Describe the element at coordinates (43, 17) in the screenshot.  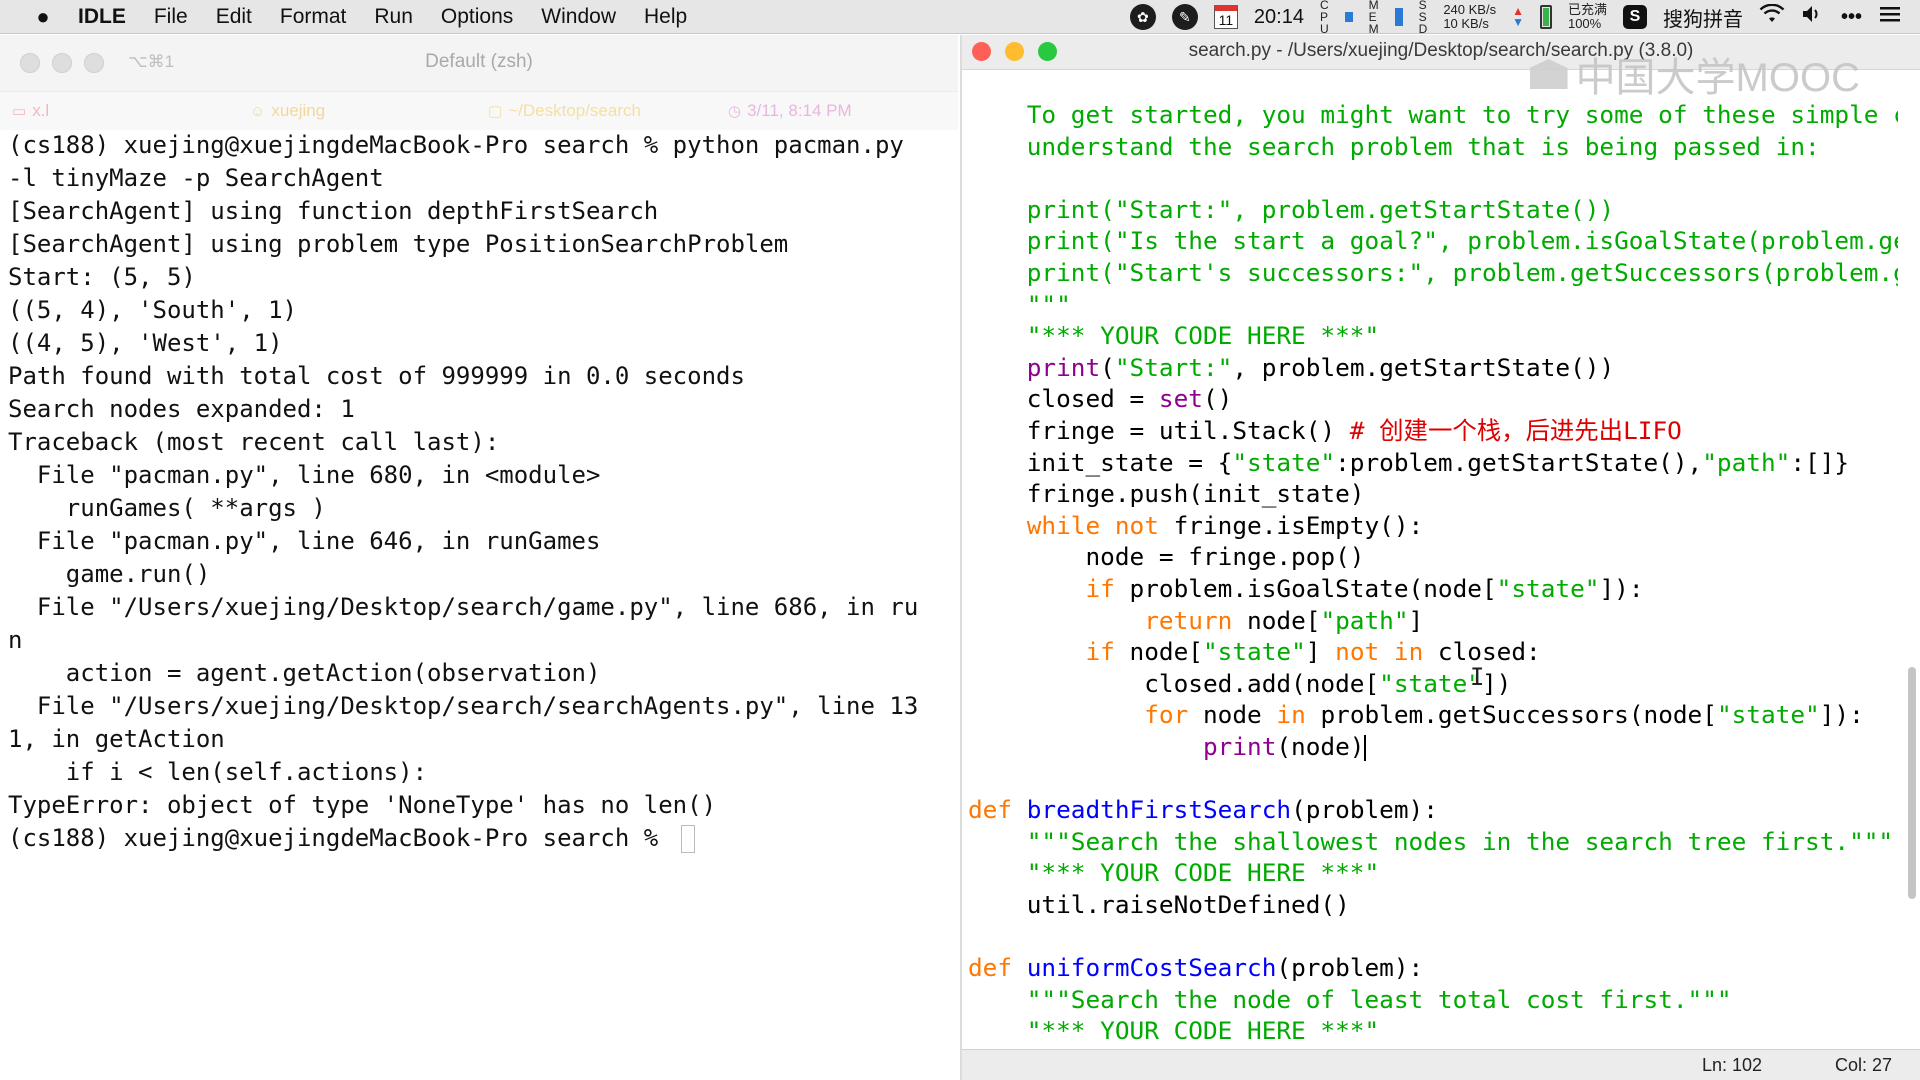
I see `apple-icon: ●` at that location.